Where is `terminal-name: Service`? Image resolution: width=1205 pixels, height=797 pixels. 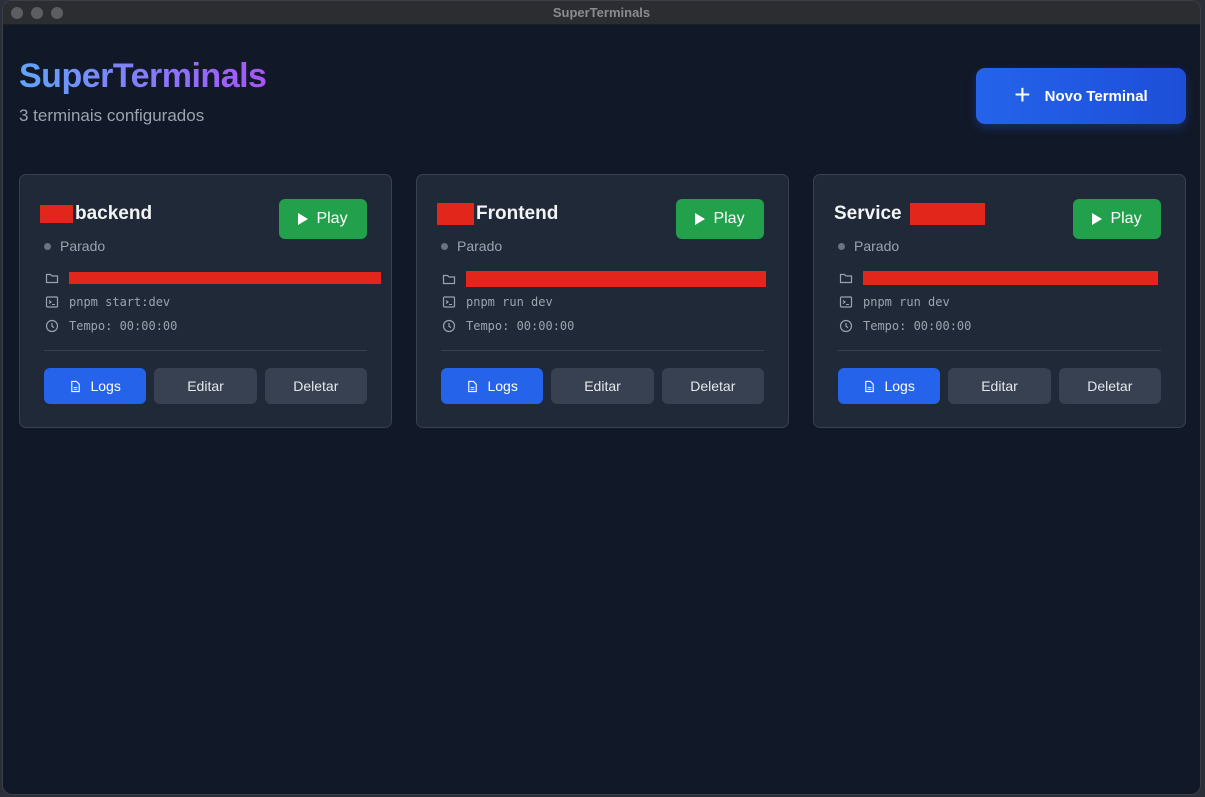 terminal-name: Service is located at coordinates (909, 214).